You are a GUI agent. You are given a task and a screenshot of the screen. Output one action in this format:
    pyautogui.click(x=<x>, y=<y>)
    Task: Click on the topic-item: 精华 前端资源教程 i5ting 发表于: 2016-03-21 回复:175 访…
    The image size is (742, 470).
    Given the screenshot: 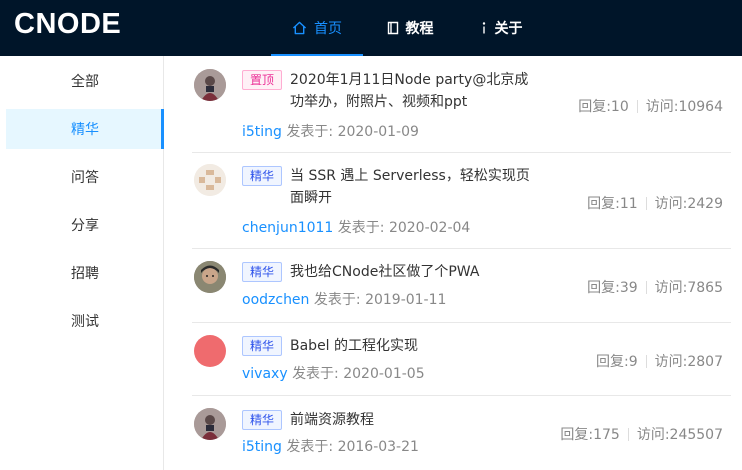 What is the action you would take?
    pyautogui.click(x=461, y=433)
    